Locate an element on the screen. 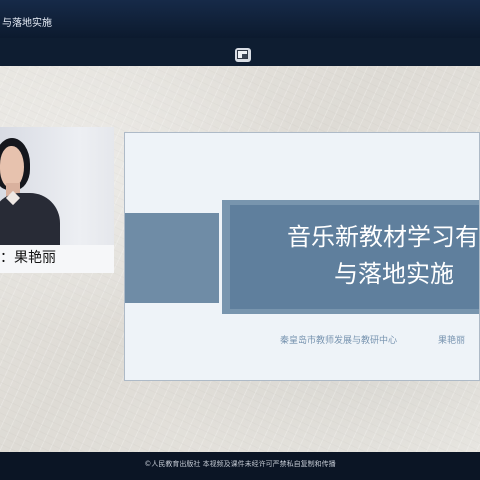  slide-title-banner-inner: 音乐新教材学习有 与落地实施 is located at coordinates (354, 257).